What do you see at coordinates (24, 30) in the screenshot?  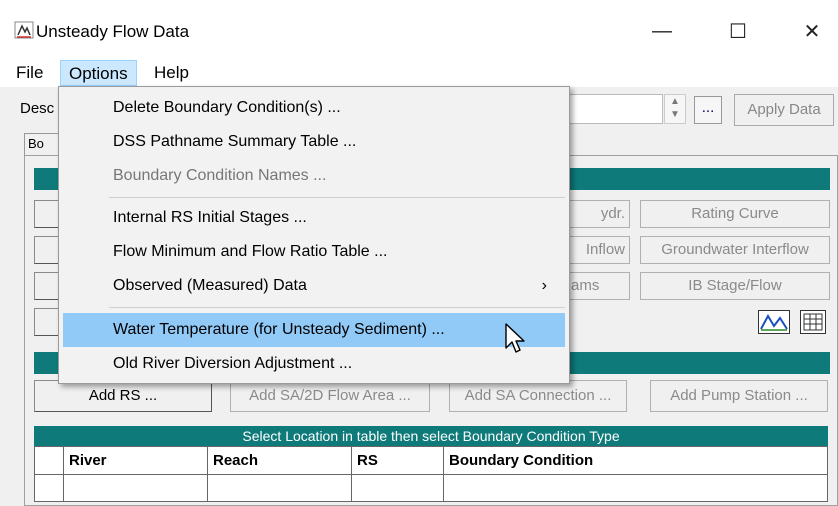 I see `hec-ras-app-icon` at bounding box center [24, 30].